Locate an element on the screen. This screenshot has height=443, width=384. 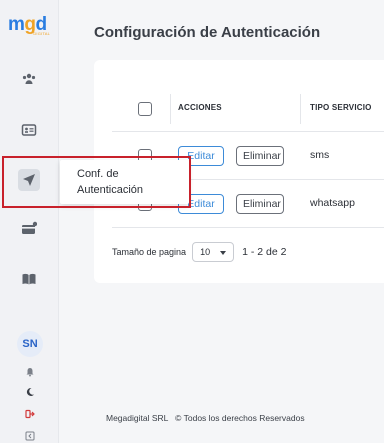
tooltip-line-2: Autenticación is located at coordinates (110, 190).